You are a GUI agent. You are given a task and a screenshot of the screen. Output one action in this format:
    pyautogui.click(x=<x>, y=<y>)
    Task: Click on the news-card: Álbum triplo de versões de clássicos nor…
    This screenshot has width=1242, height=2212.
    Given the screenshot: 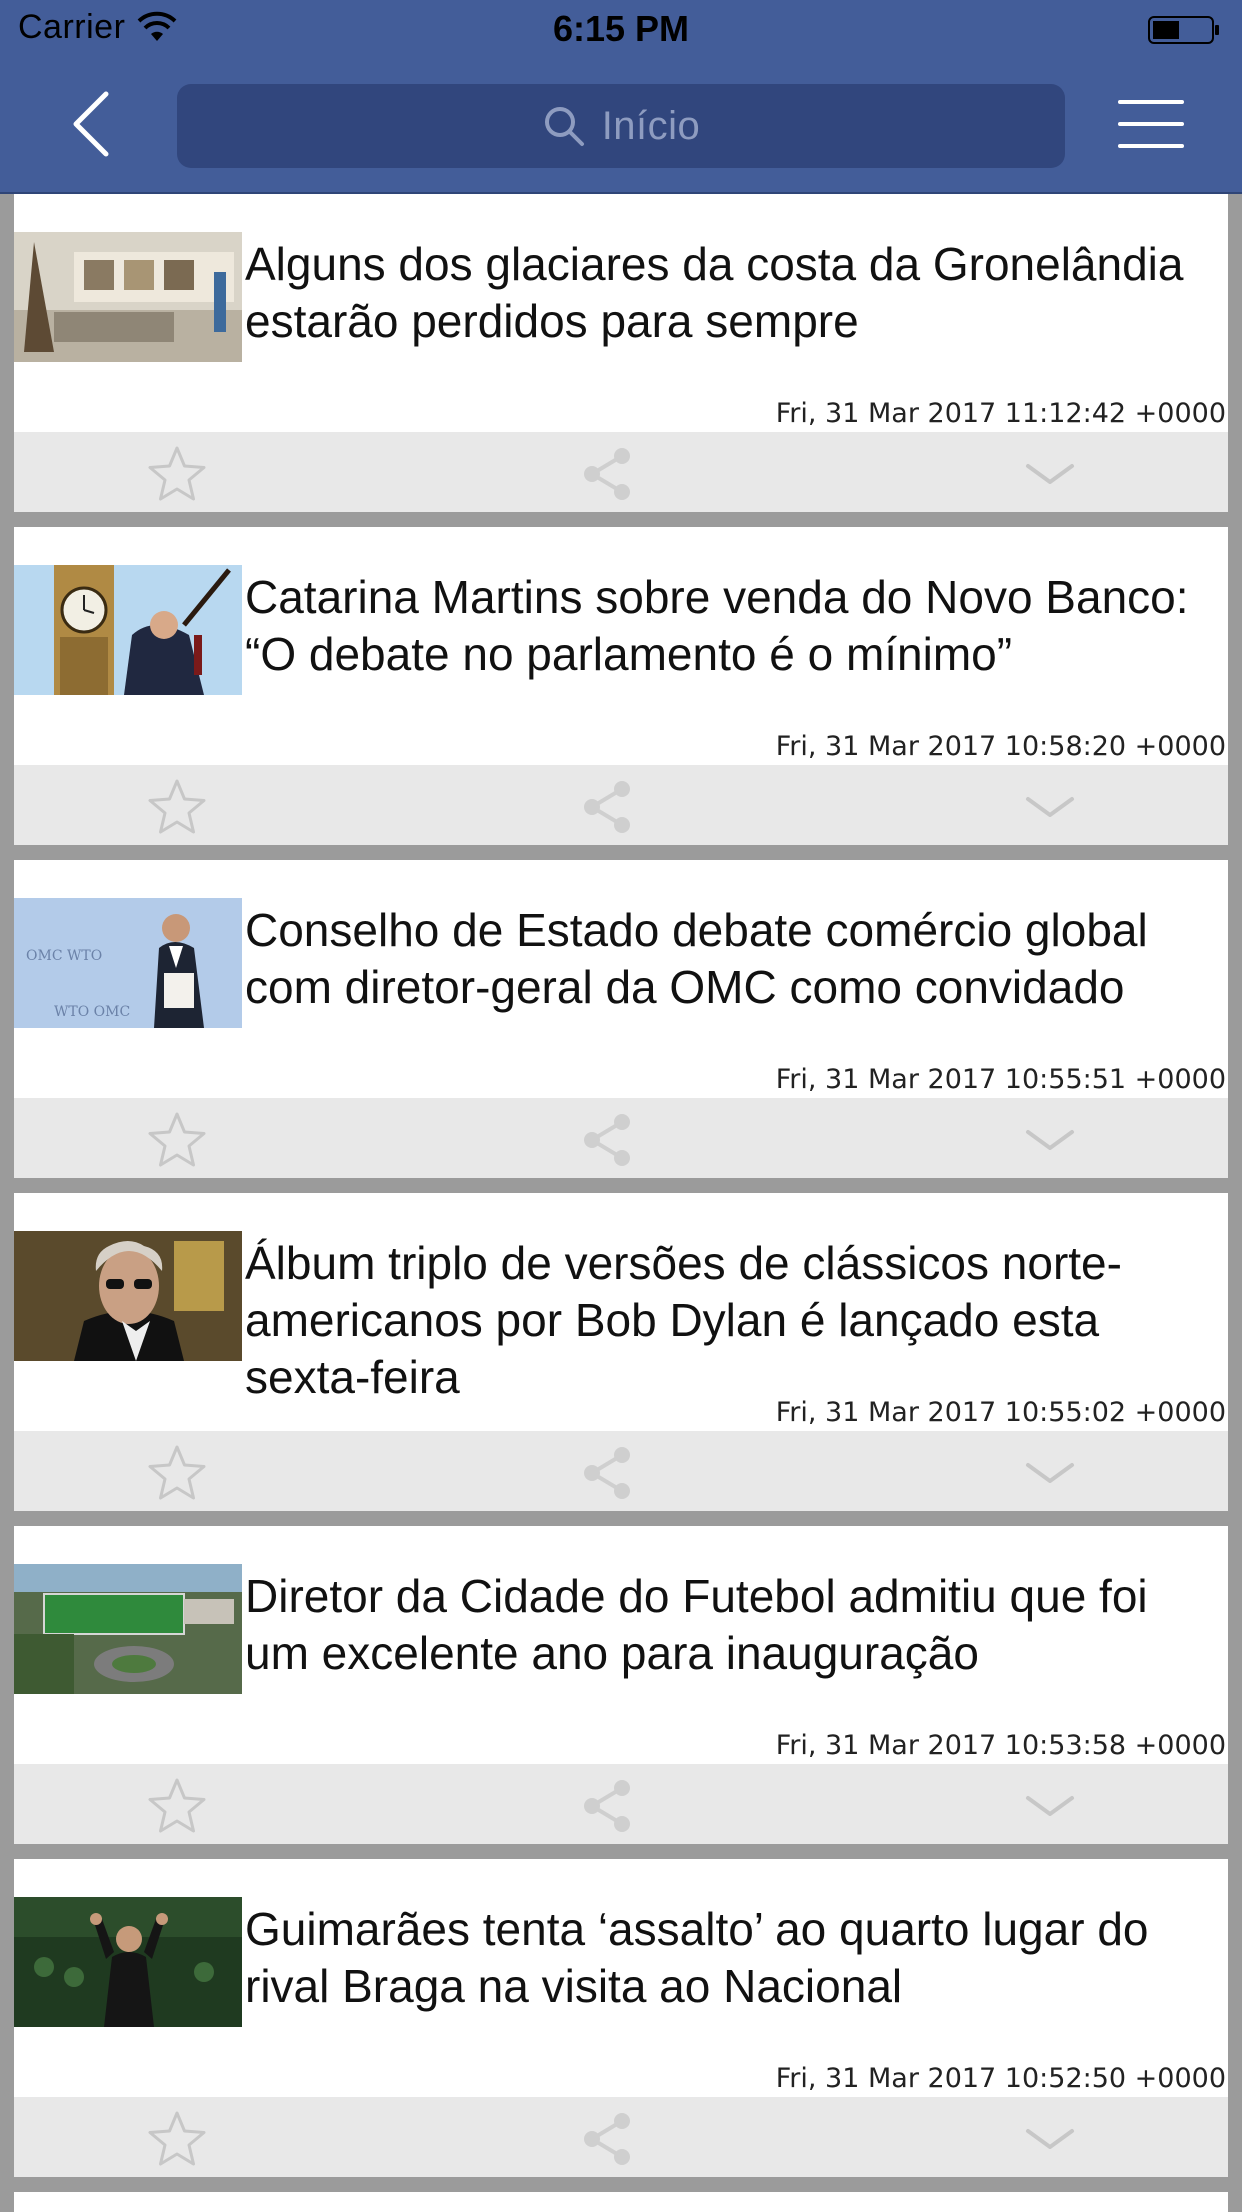 What is the action you would take?
    pyautogui.click(x=621, y=1352)
    